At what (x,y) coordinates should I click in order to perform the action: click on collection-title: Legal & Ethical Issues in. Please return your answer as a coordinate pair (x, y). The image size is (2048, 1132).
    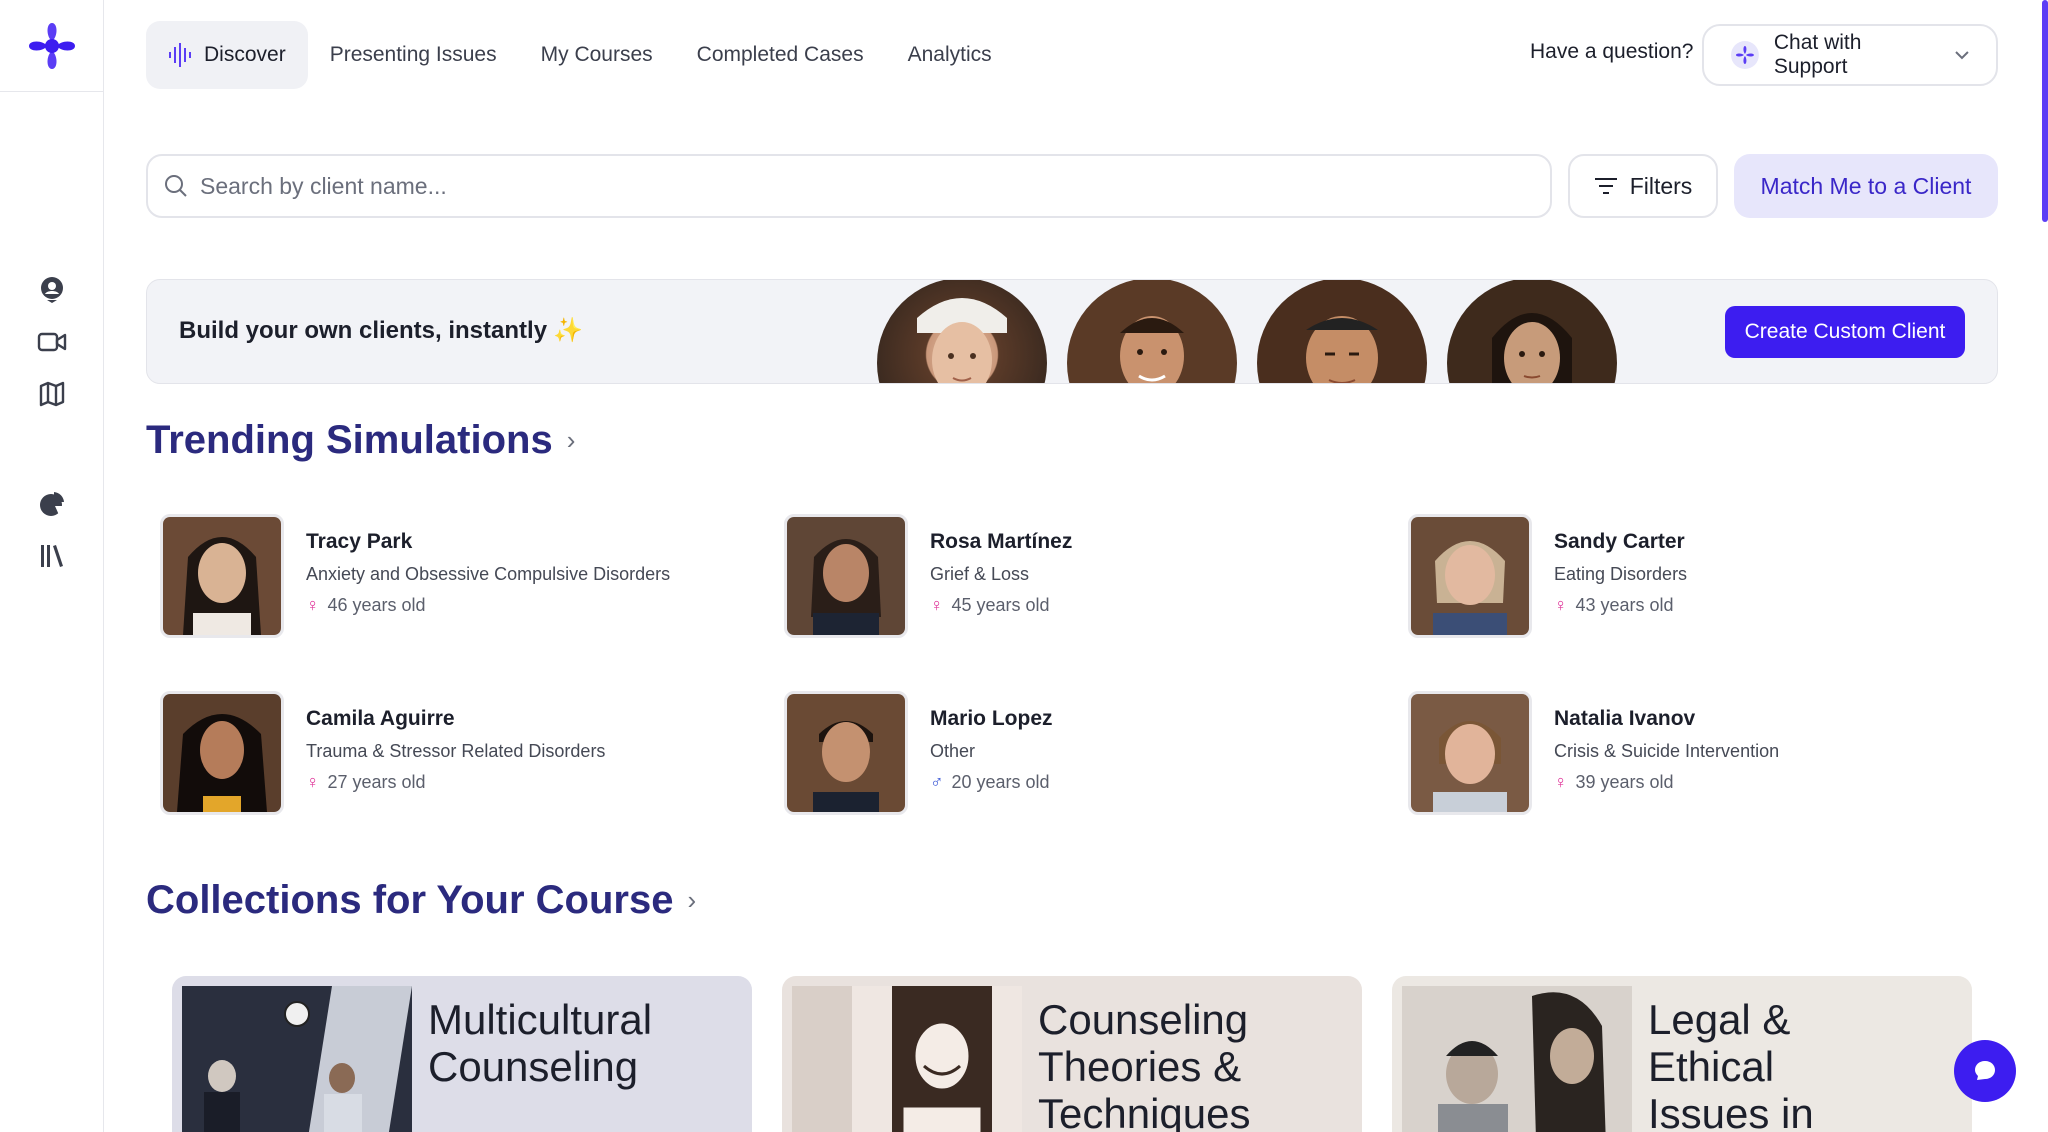
    Looking at the image, I should click on (1731, 1064).